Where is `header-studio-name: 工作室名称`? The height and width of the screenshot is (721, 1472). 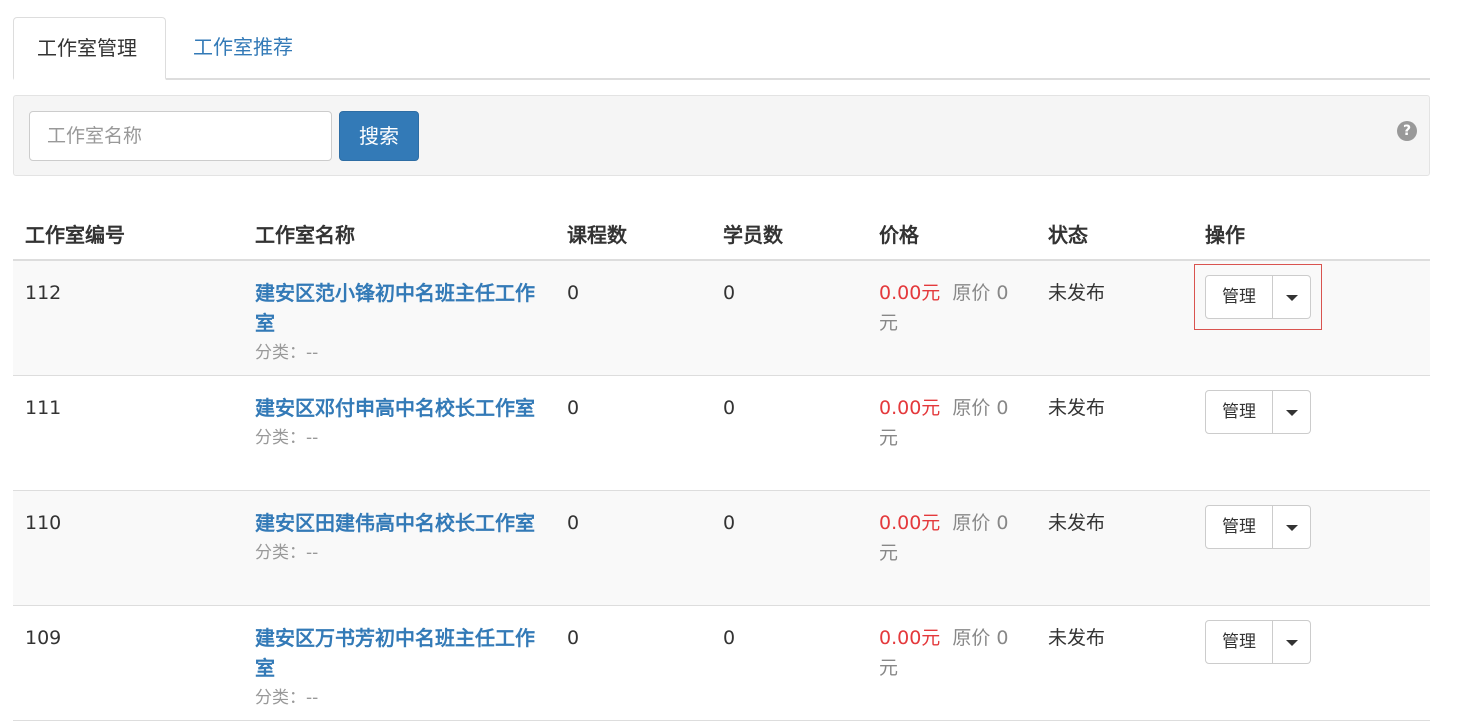
header-studio-name: 工作室名称 is located at coordinates (305, 235).